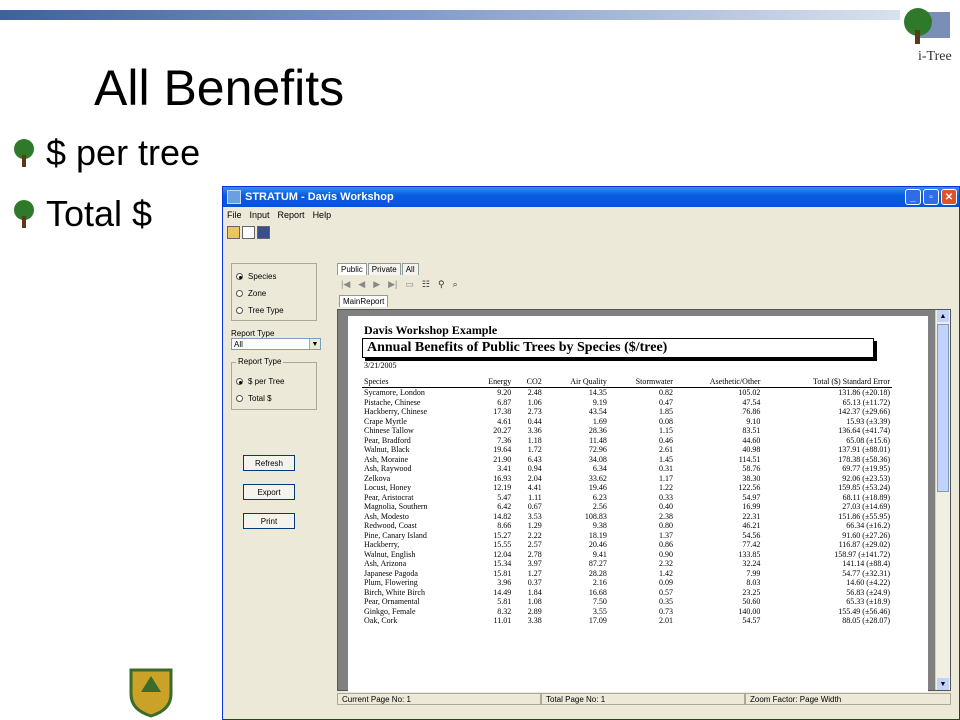 The height and width of the screenshot is (720, 960). Describe the element at coordinates (665, 392) in the screenshot. I see `table-cell: 0.82` at that location.